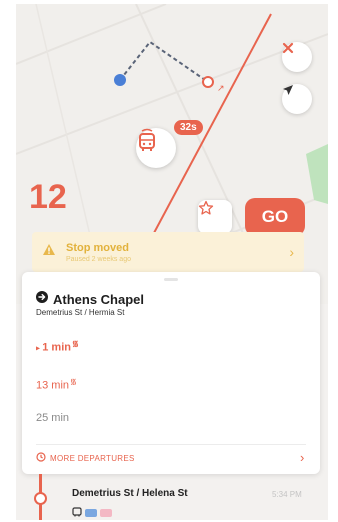 The width and height of the screenshot is (338, 522). Describe the element at coordinates (106, 513) in the screenshot. I see `service-chip-pink` at that location.